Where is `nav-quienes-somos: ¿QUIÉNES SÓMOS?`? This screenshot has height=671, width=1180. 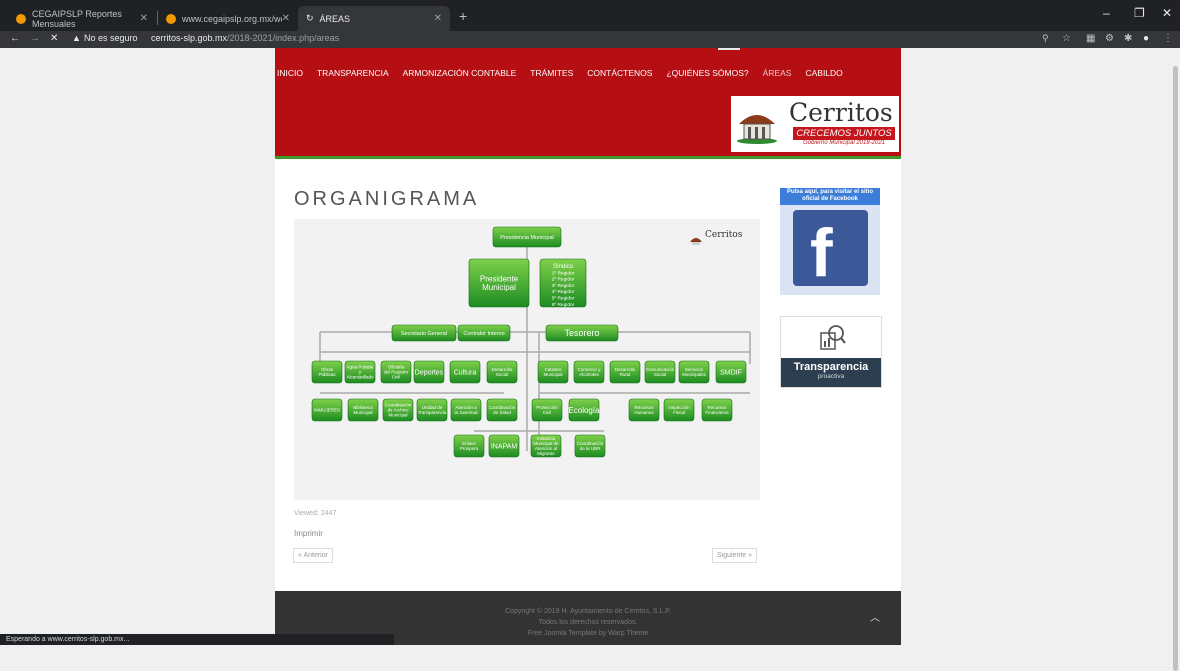
nav-quienes-somos: ¿QUIÉNES SÓMOS? is located at coordinates (707, 73).